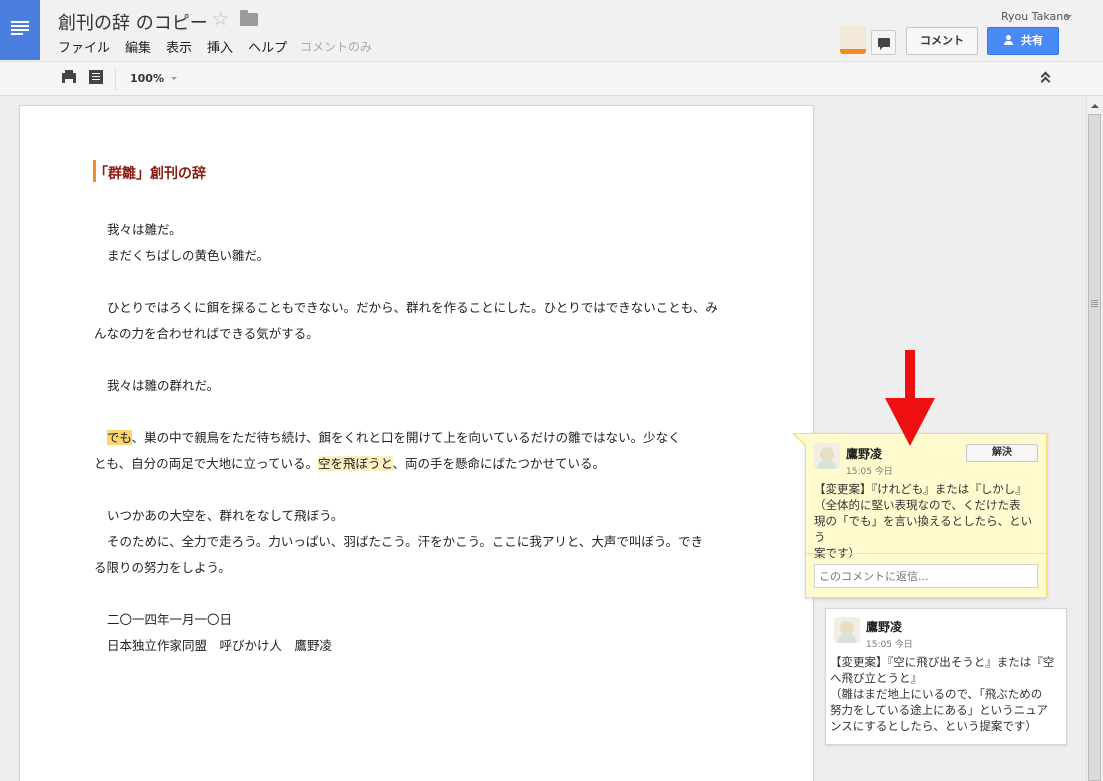 This screenshot has width=1103, height=781. What do you see at coordinates (69, 76) in the screenshot?
I see `print-icon` at bounding box center [69, 76].